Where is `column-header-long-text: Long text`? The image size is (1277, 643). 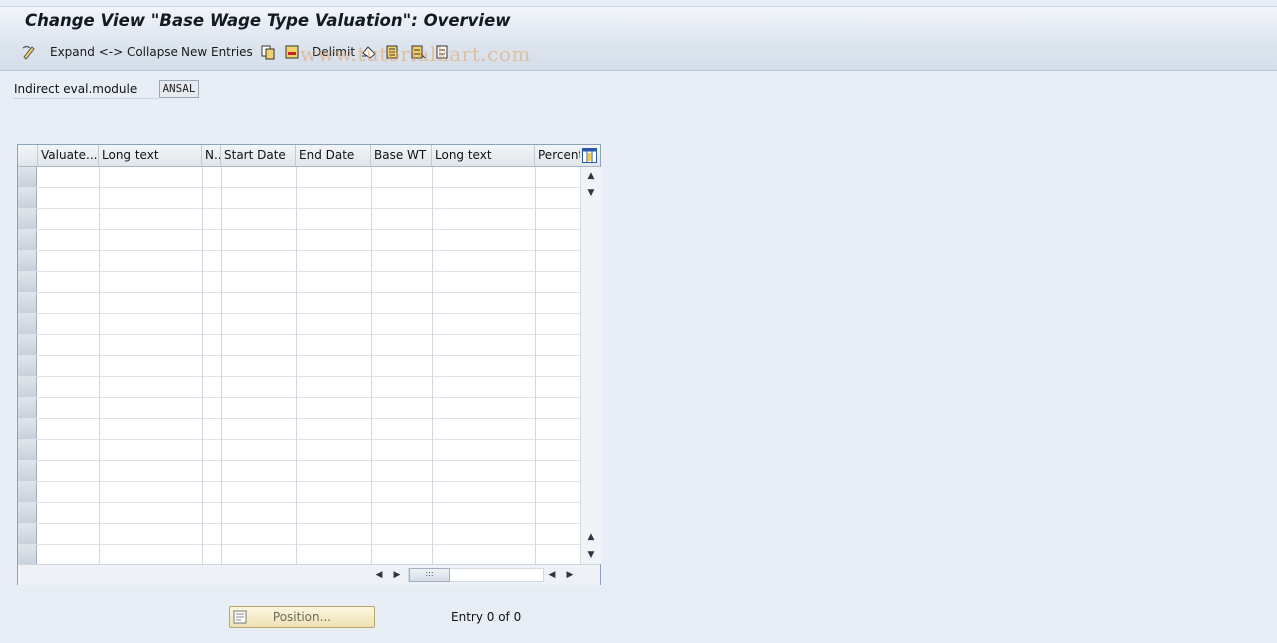
column-header-long-text: Long text is located at coordinates (150, 155).